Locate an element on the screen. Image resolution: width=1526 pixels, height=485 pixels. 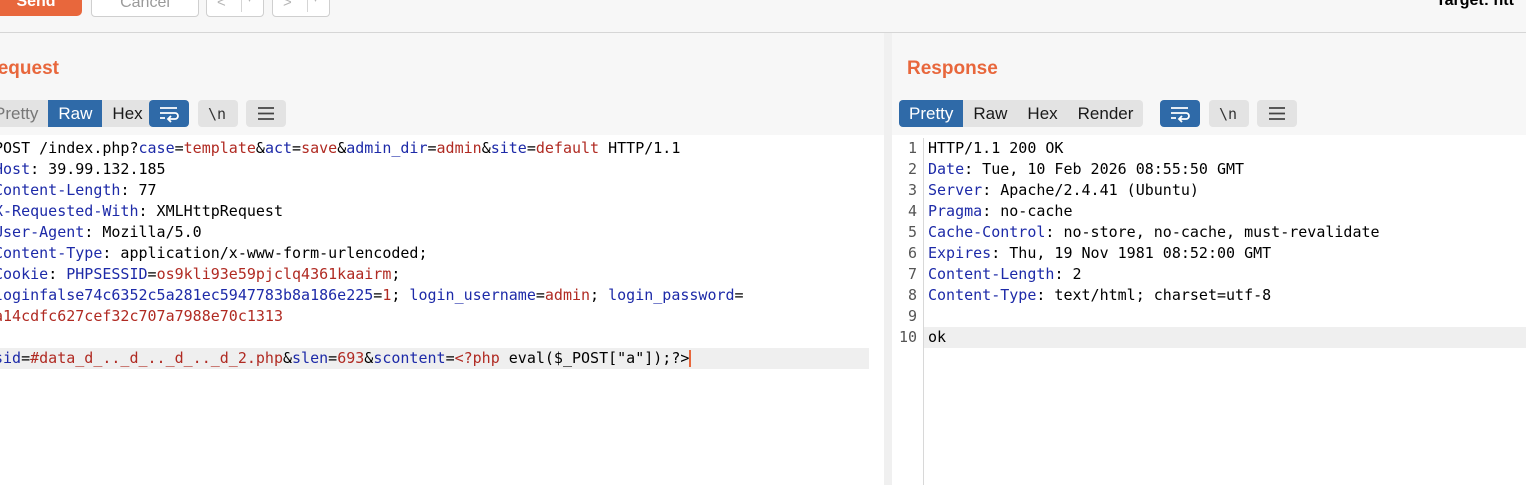
code-token: ; is located at coordinates (400, 295).